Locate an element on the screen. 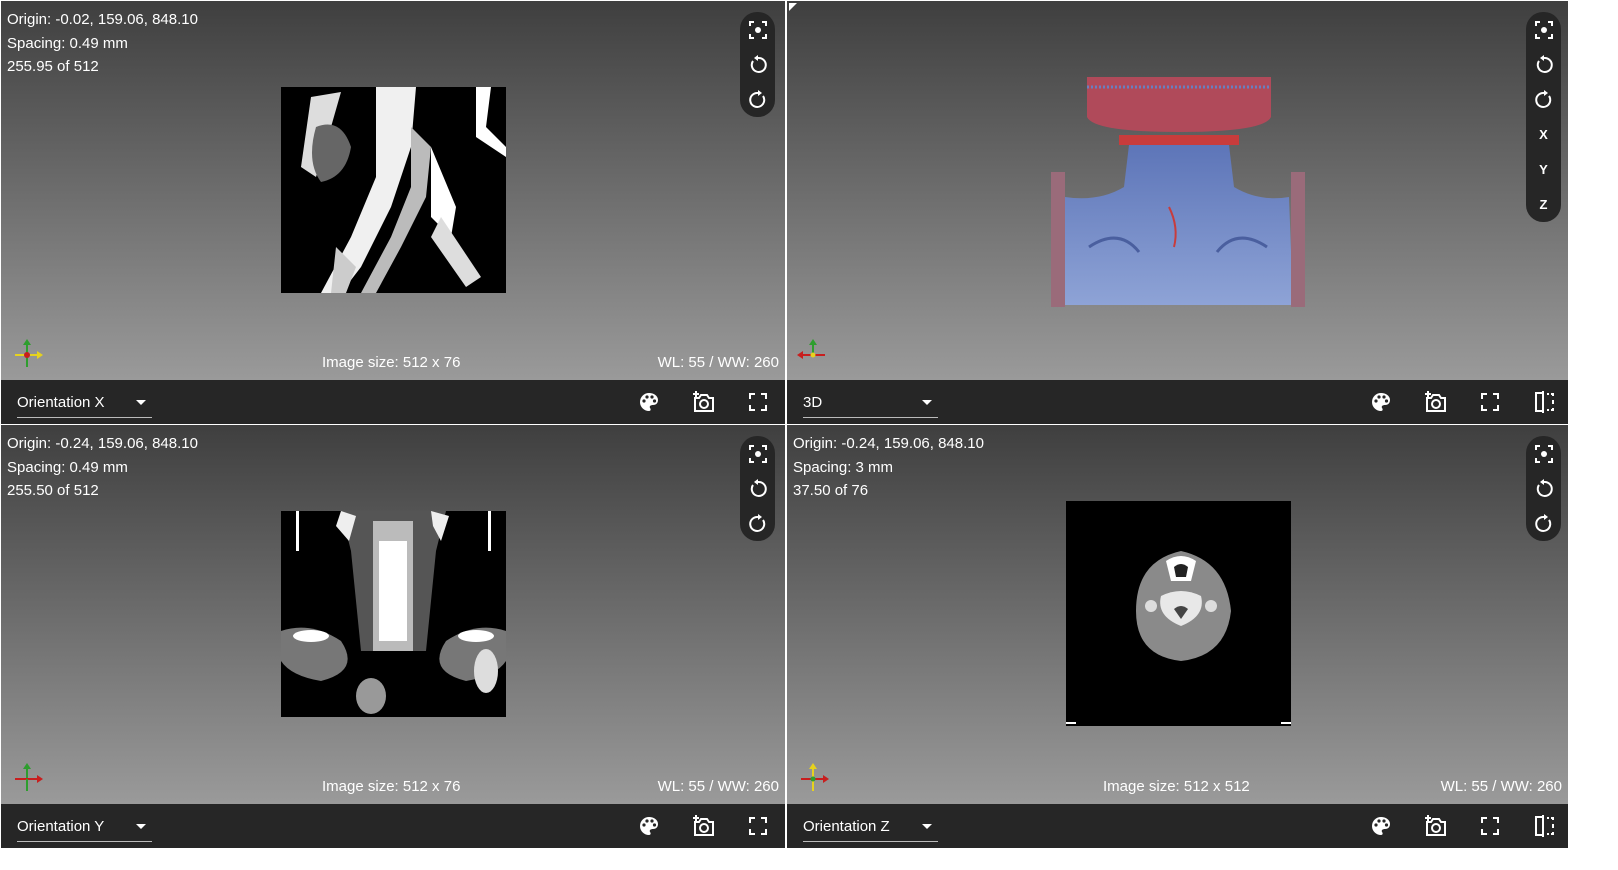  ct-coronal-image is located at coordinates (393, 614).